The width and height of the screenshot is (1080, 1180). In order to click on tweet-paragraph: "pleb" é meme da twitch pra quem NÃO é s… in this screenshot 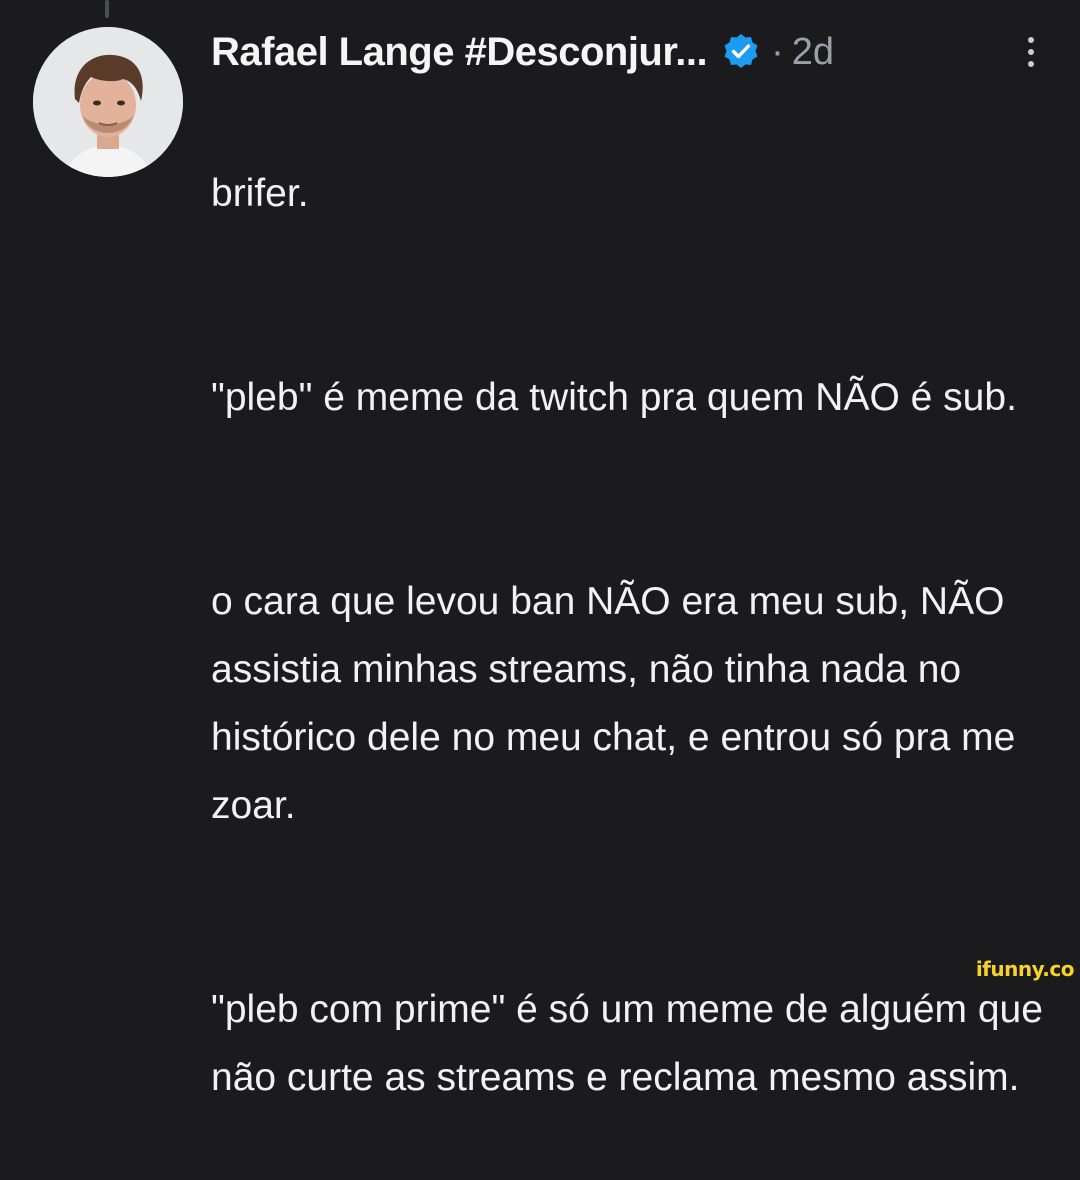, I will do `click(614, 397)`.